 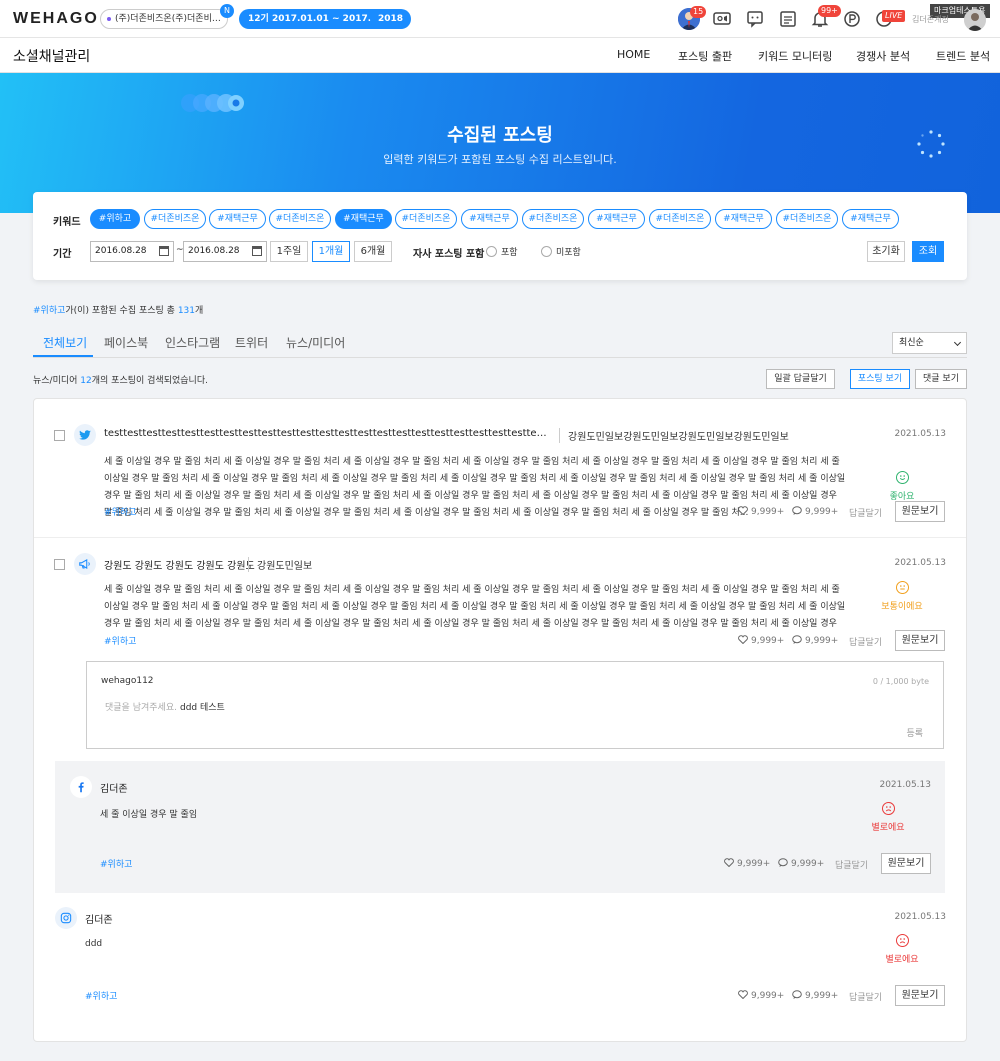 What do you see at coordinates (755, 19) in the screenshot?
I see `chat-icon` at bounding box center [755, 19].